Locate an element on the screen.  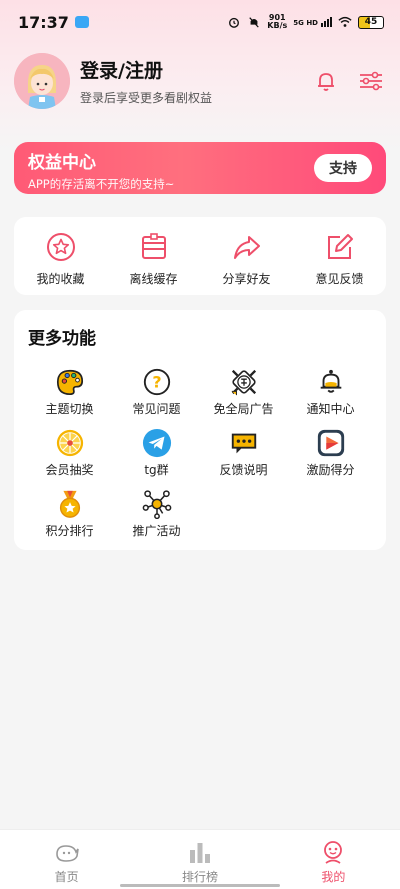
incentive-score-button: 激励得分 is located at coordinates (330, 455).